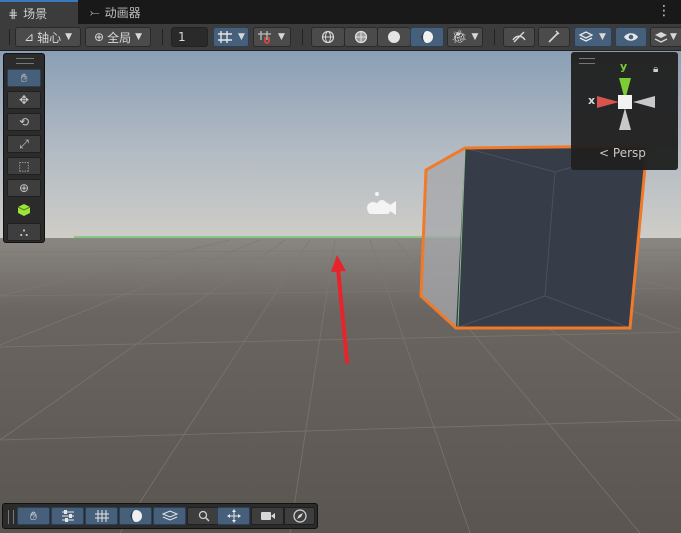  I want to click on rect-tool-button: ⬚, so click(24, 166).